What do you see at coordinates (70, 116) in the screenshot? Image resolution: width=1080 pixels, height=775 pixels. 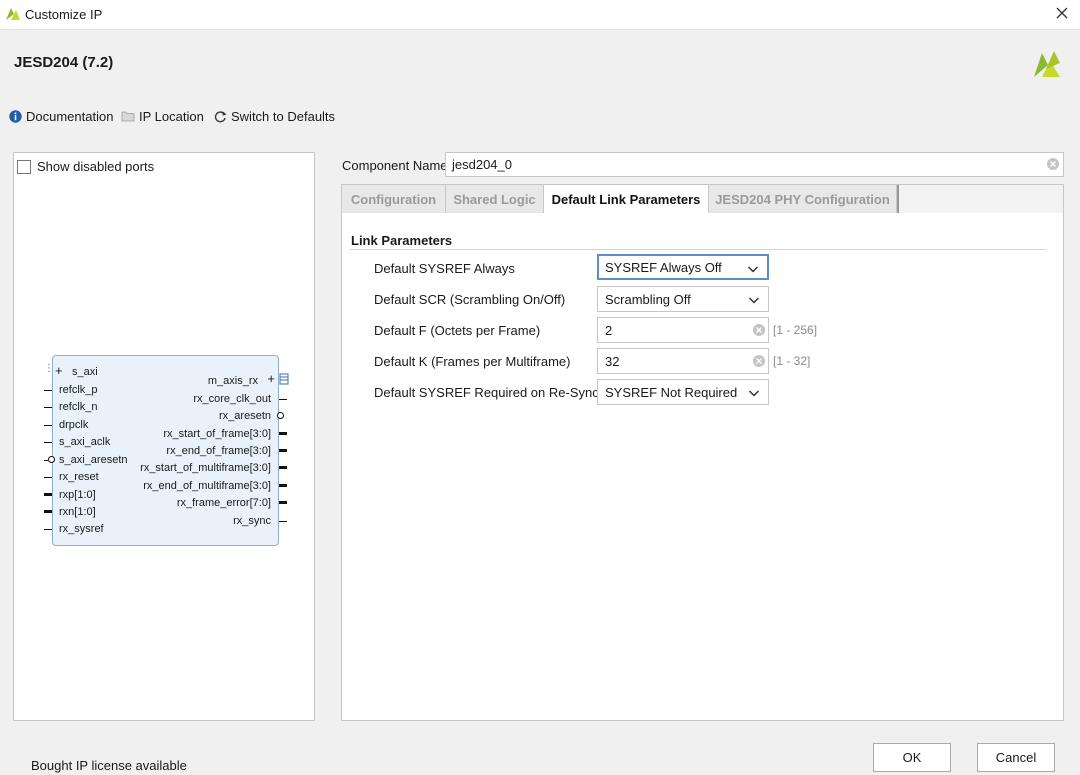 I see `documentation-label: Documentation` at bounding box center [70, 116].